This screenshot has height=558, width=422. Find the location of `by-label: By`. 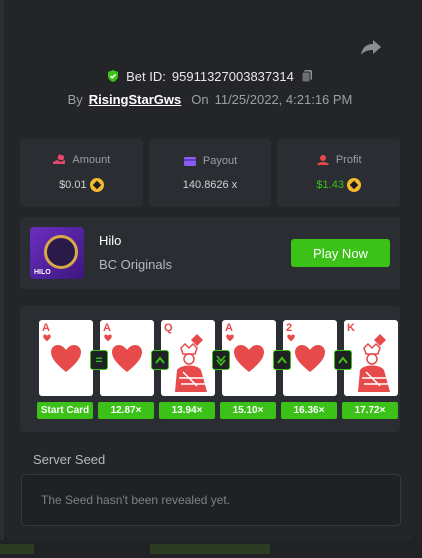

by-label: By is located at coordinates (75, 99).